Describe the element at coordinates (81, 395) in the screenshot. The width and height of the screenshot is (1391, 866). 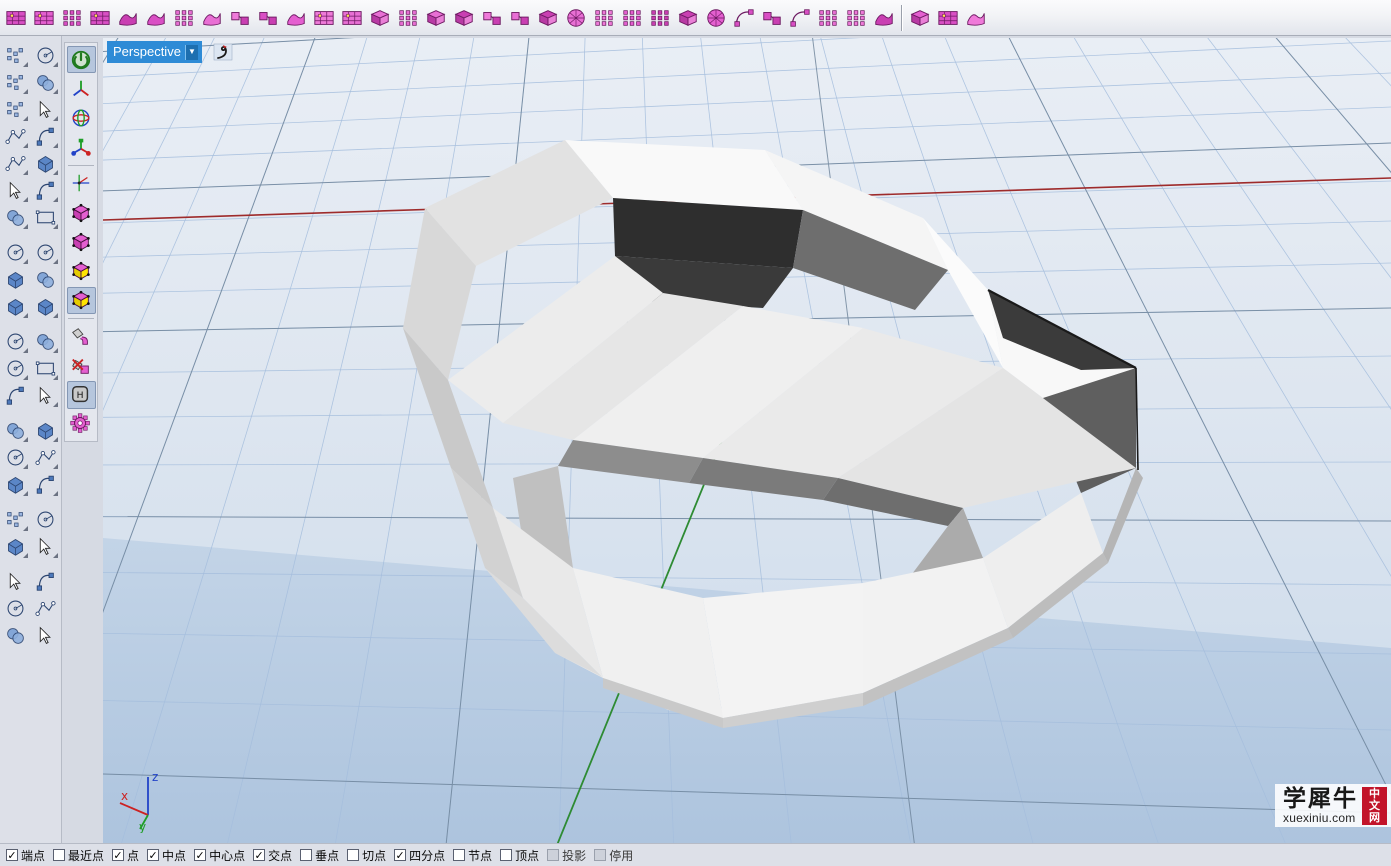
I see `hide-objects-icon: H` at that location.